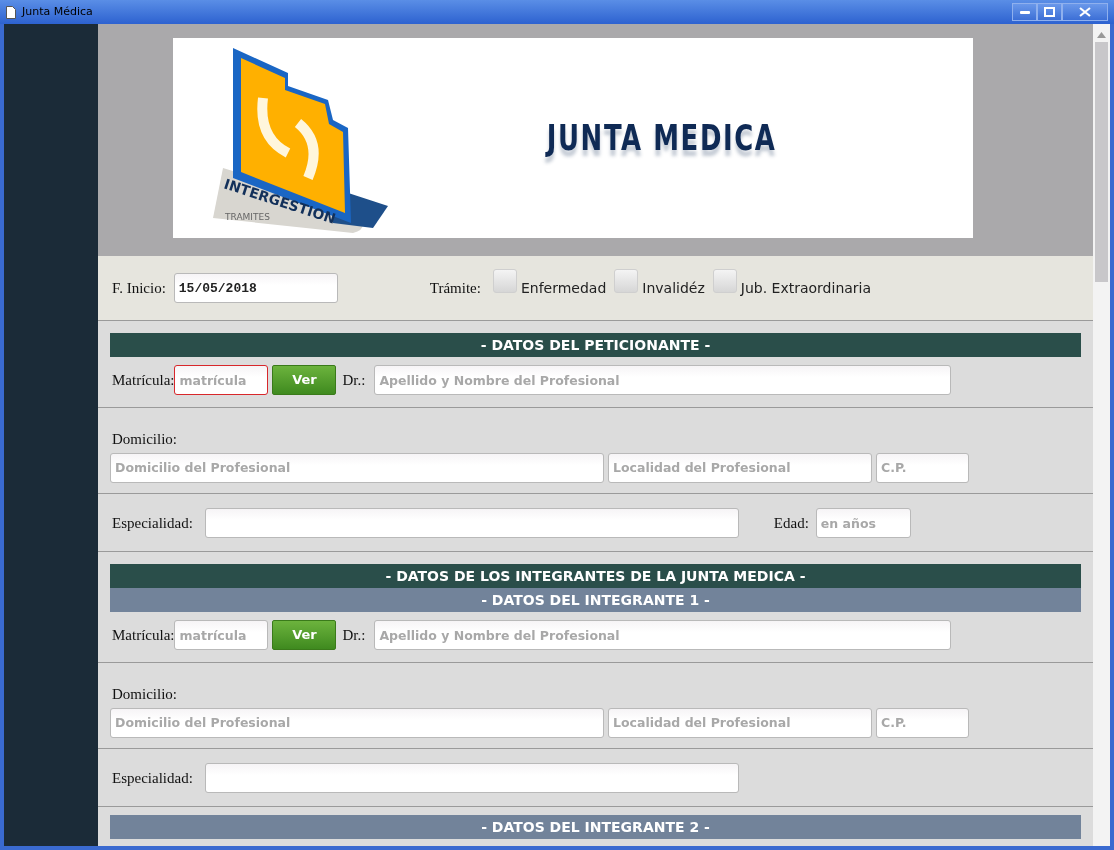 The height and width of the screenshot is (850, 1114). I want to click on minimize-button, so click(1024, 12).